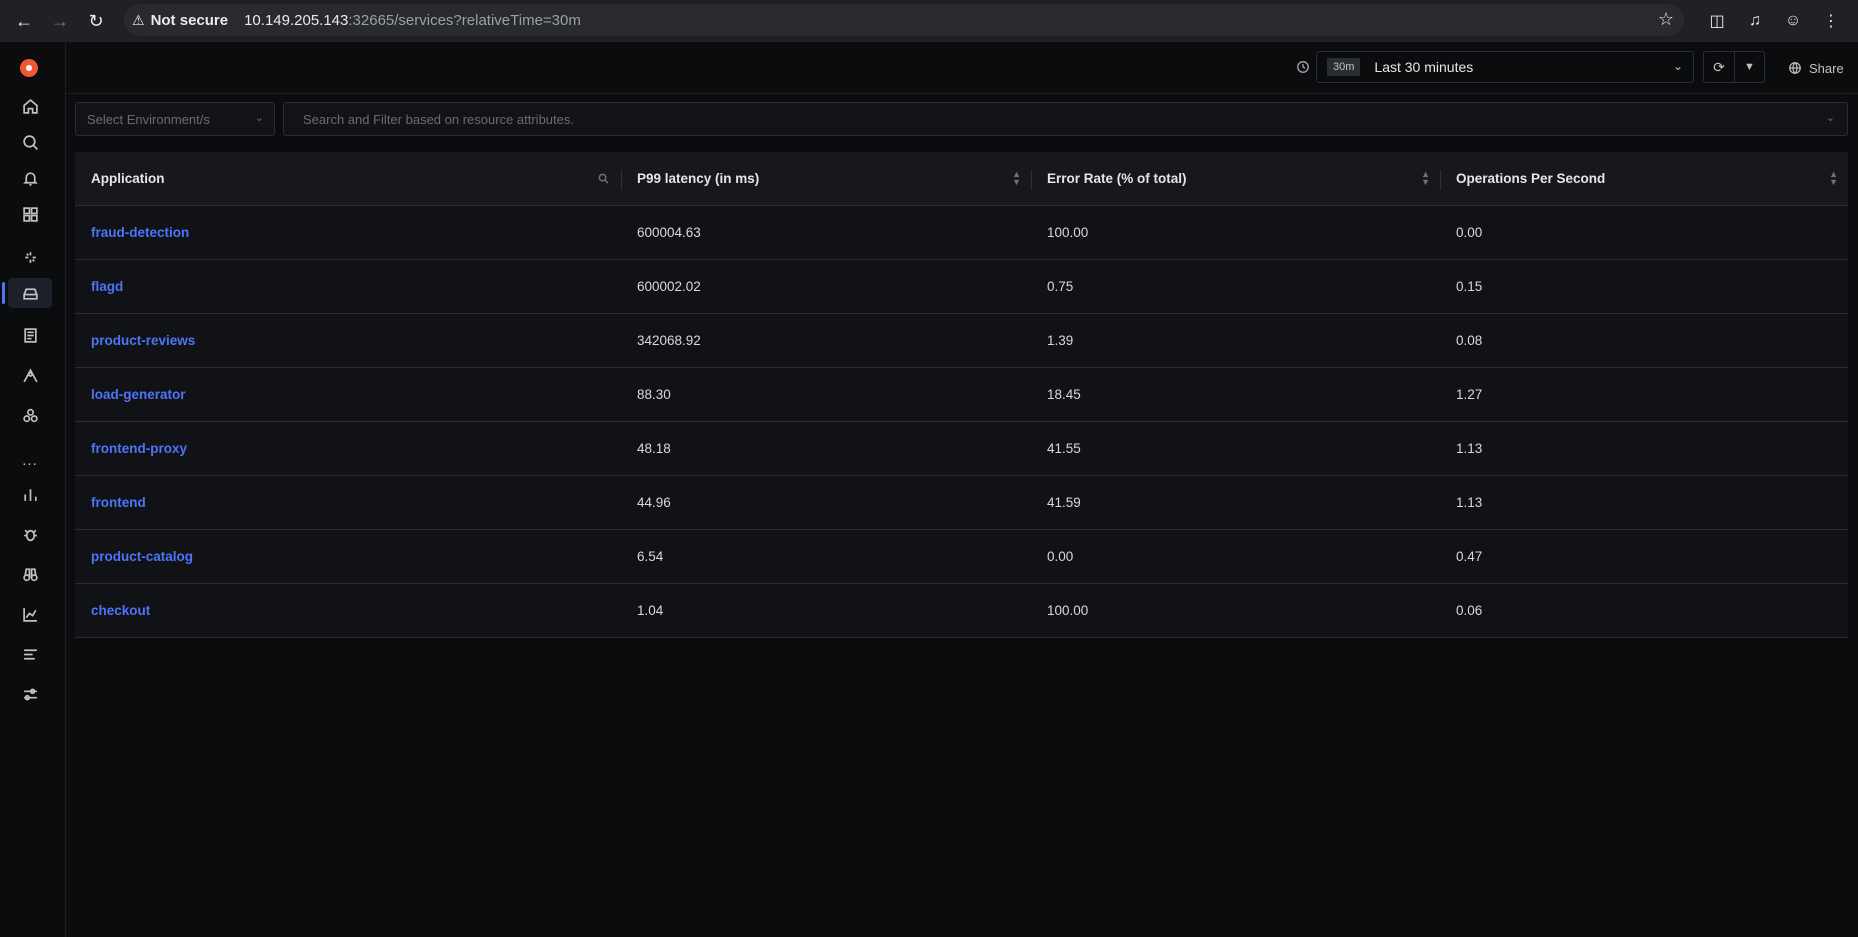 Image resolution: width=1858 pixels, height=937 pixels. Describe the element at coordinates (698, 178) in the screenshot. I see `column-label: P99 latency (in ms)` at that location.